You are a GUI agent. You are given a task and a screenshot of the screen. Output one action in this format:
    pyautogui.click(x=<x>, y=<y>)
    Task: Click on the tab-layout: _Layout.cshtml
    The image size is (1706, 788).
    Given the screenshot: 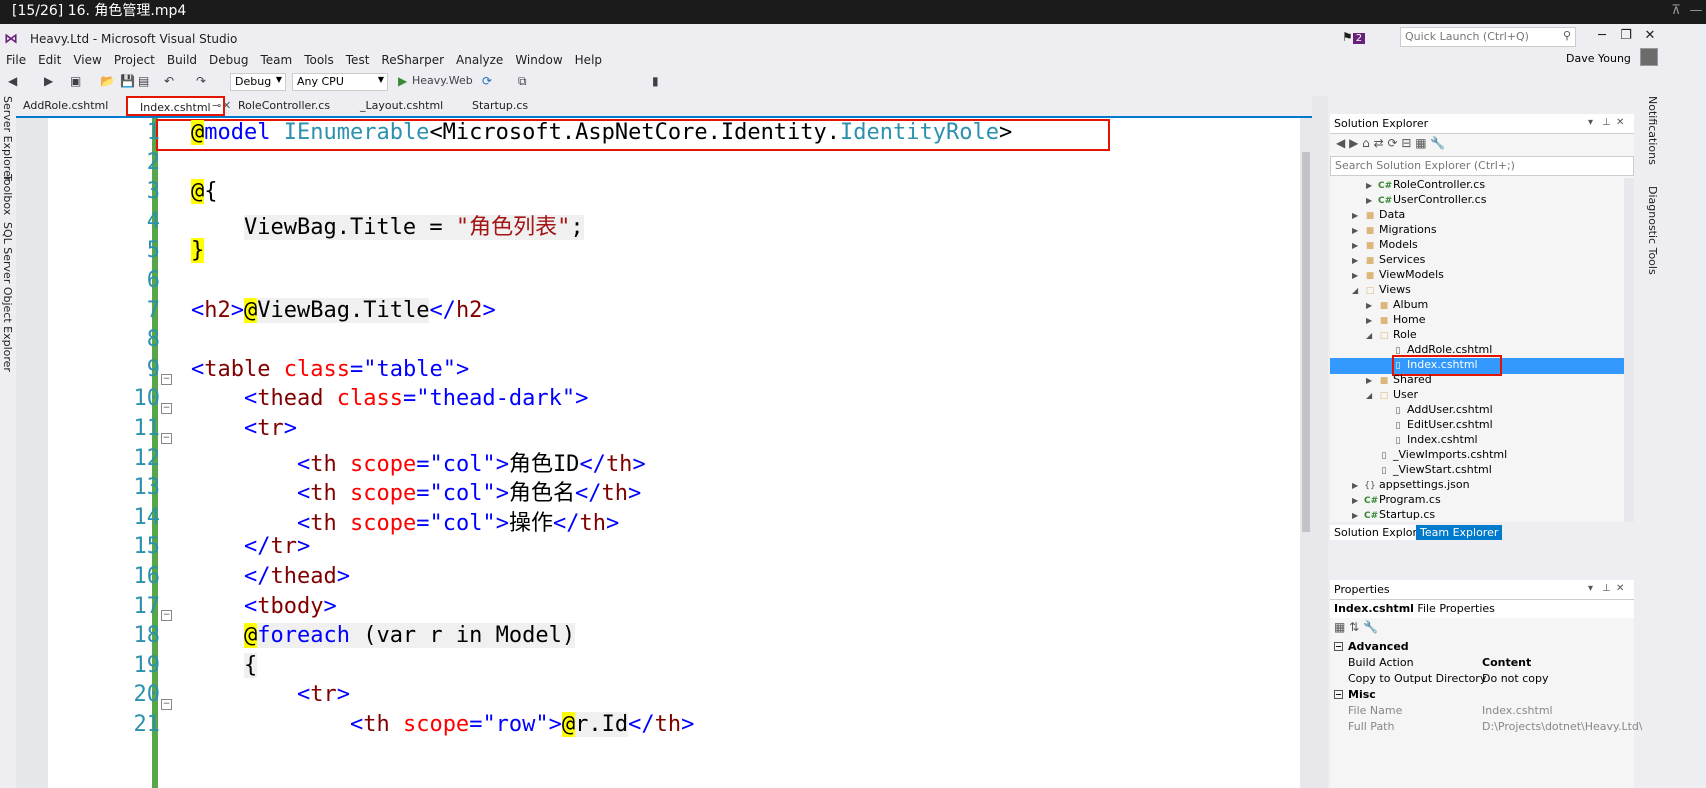 What is the action you would take?
    pyautogui.click(x=401, y=105)
    